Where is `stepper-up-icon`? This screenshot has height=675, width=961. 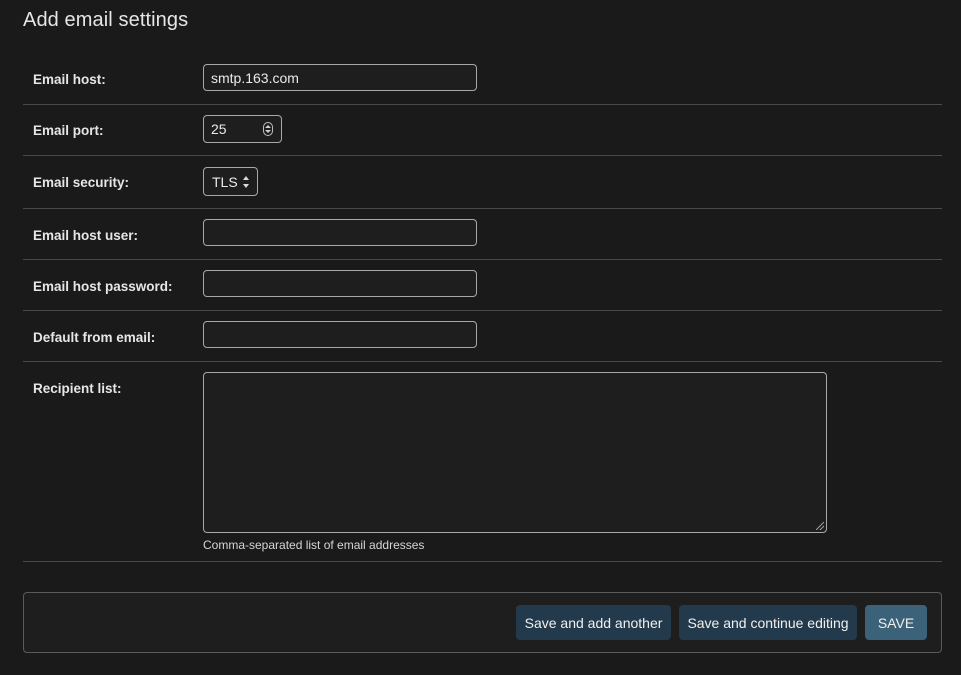
stepper-up-icon is located at coordinates (268, 126).